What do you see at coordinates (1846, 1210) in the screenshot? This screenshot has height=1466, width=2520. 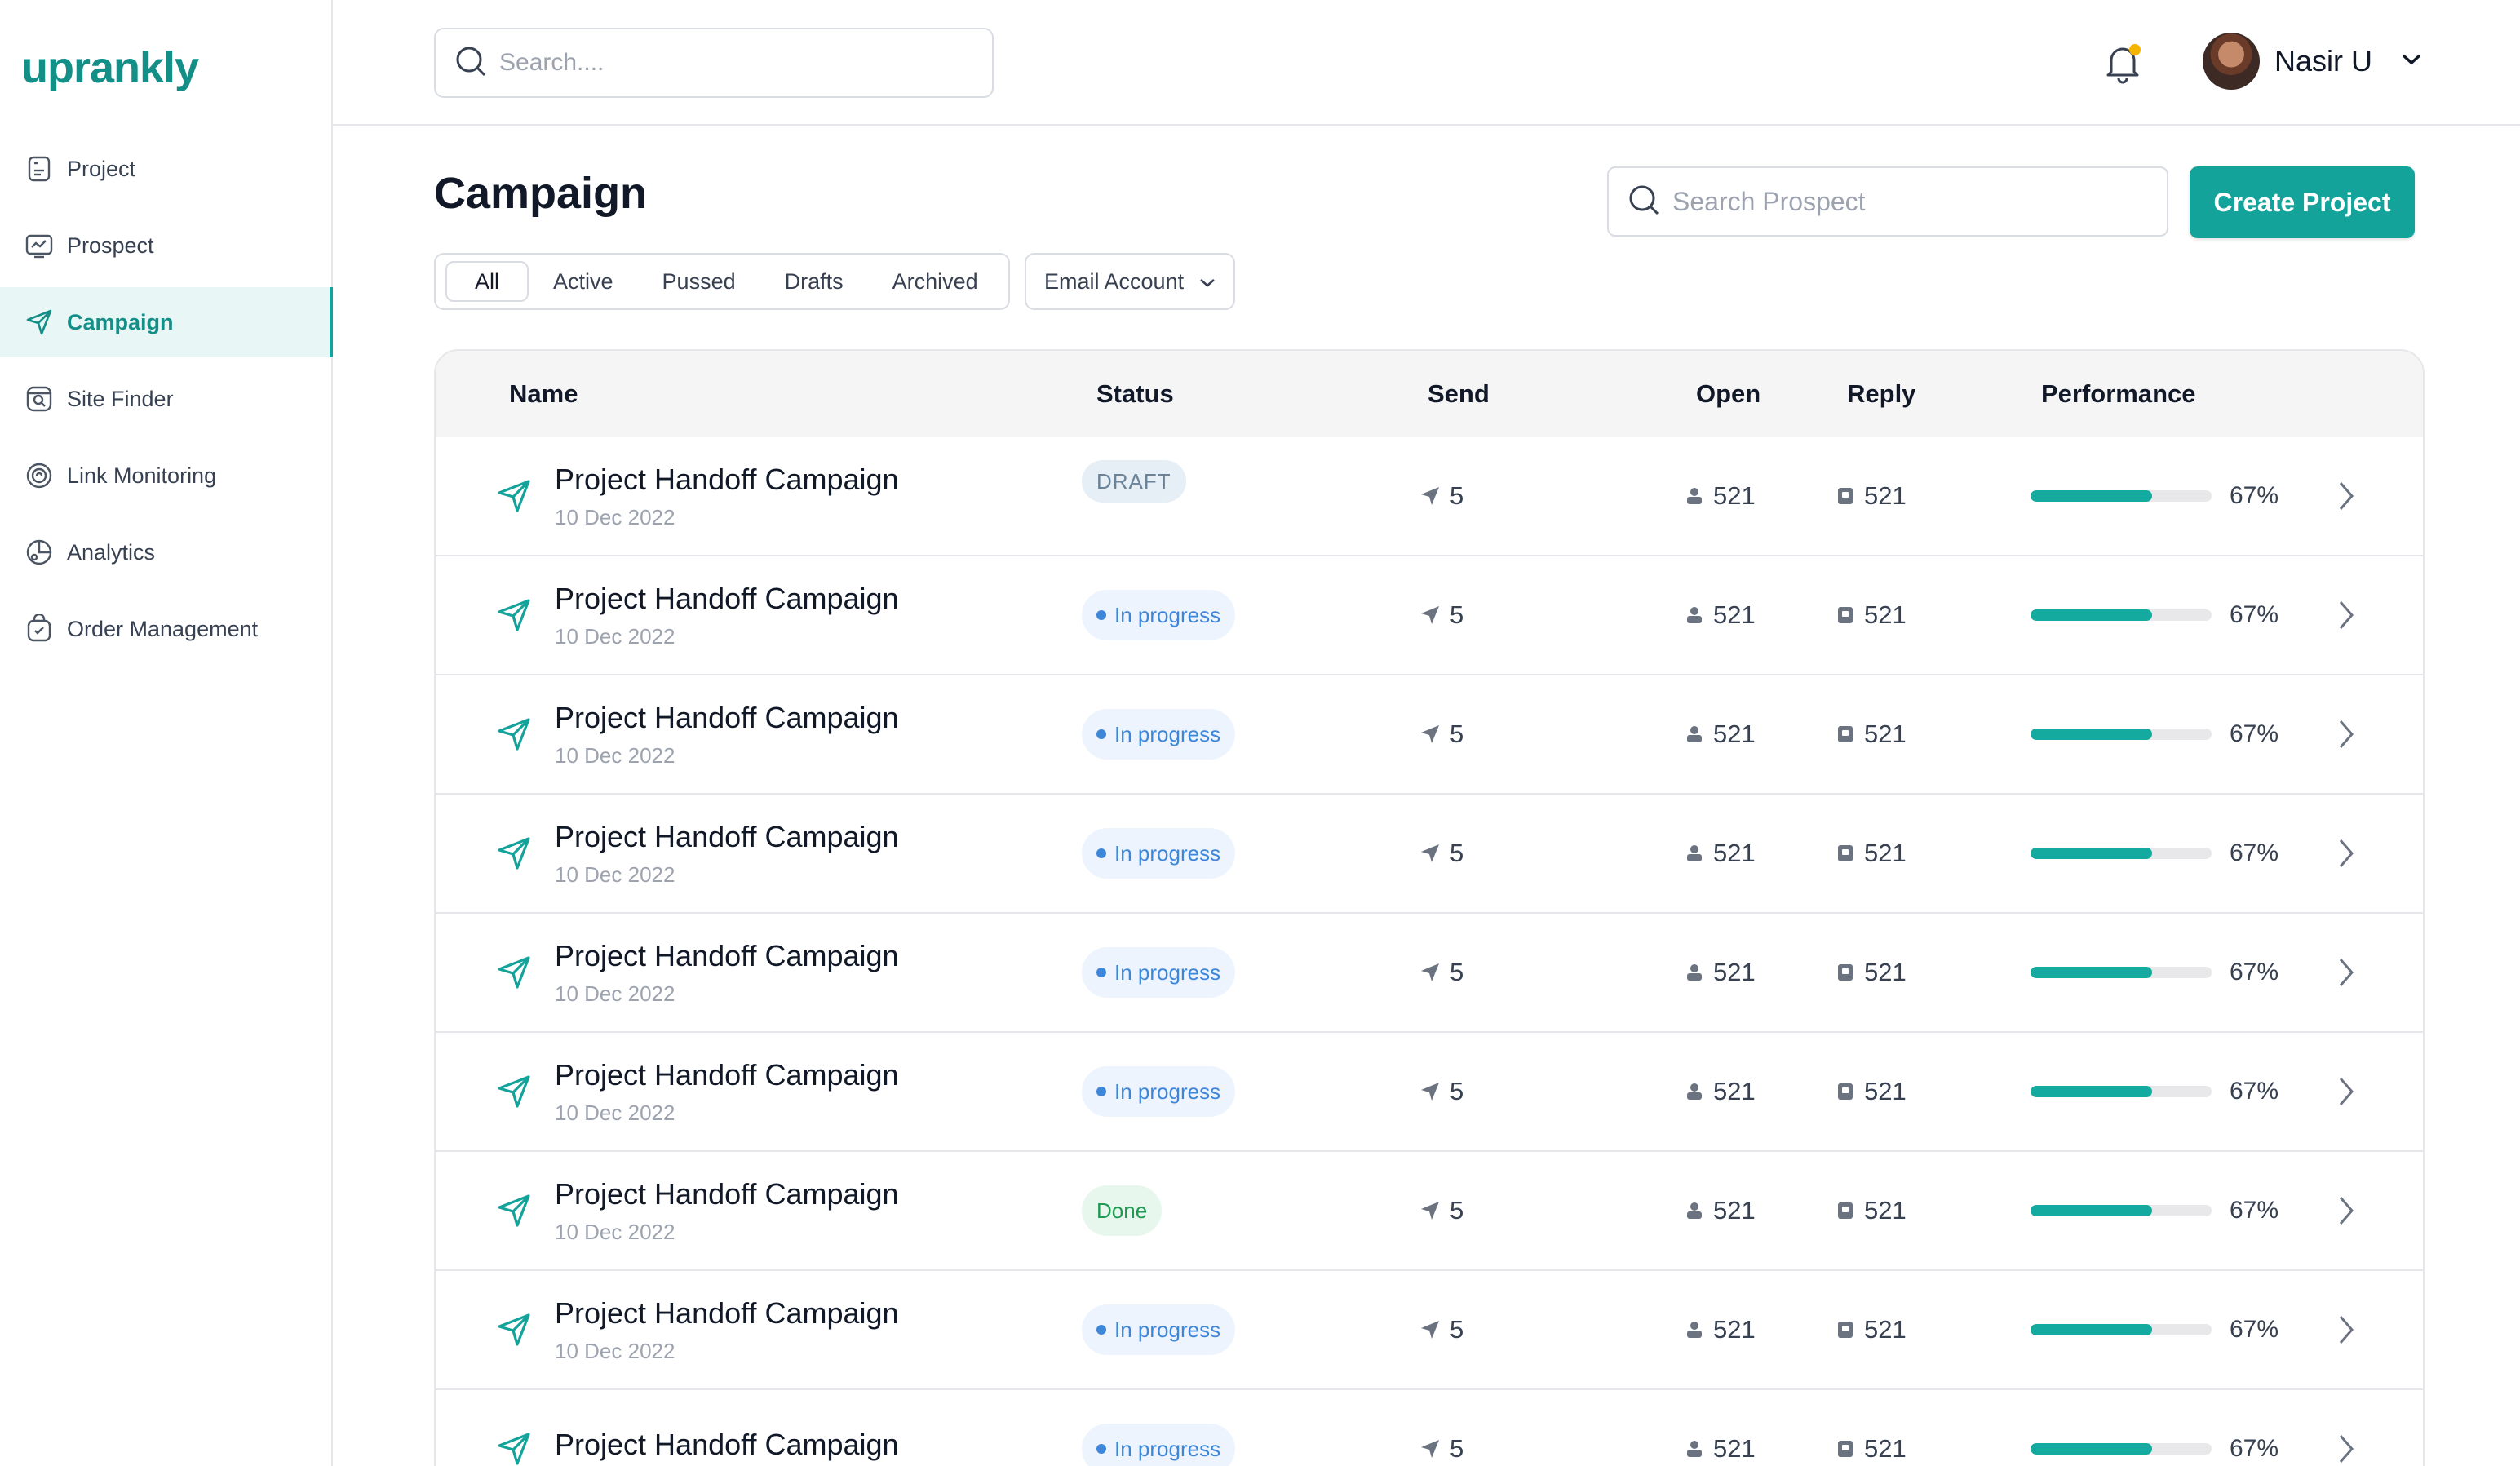 I see `reply-count-icon` at bounding box center [1846, 1210].